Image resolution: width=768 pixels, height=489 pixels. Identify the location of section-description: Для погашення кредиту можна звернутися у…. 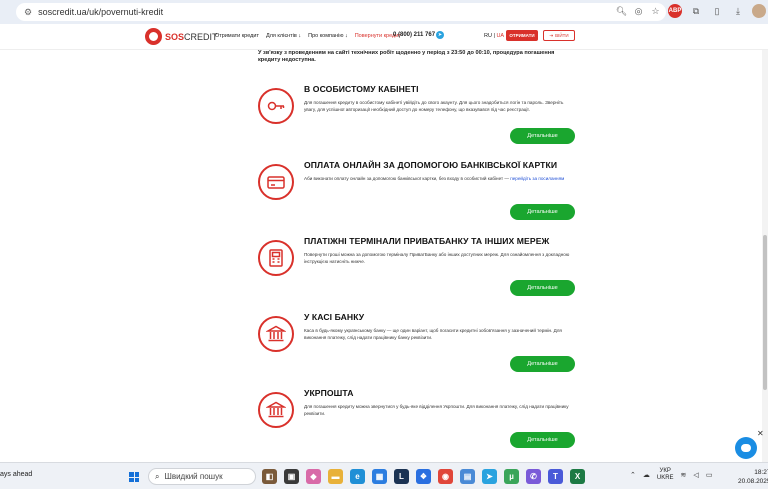
(436, 410).